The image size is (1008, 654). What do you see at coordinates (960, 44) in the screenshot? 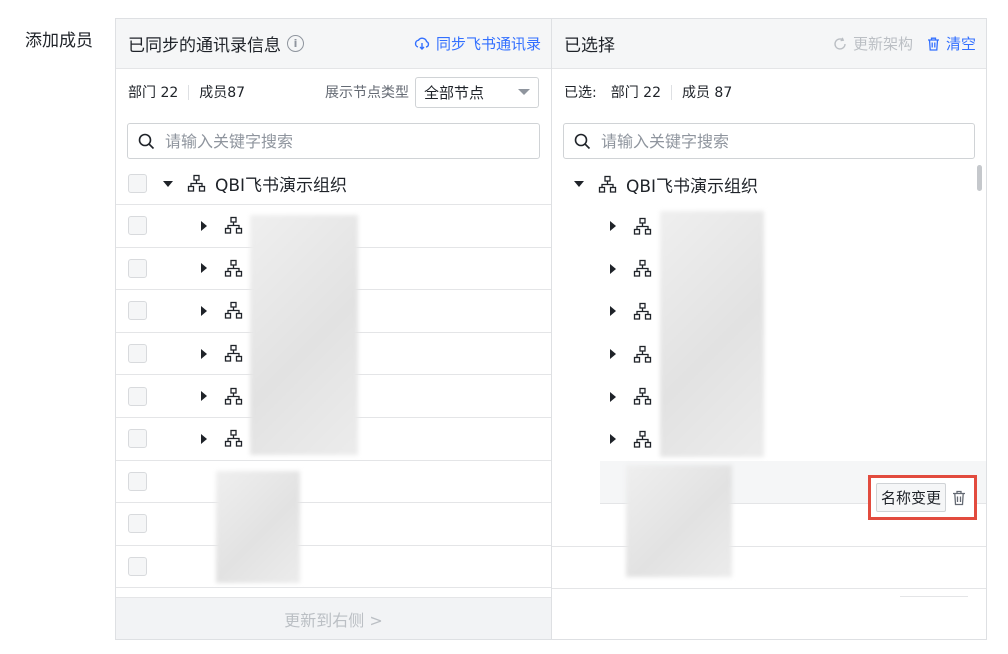
I see `clear-label: 清空` at bounding box center [960, 44].